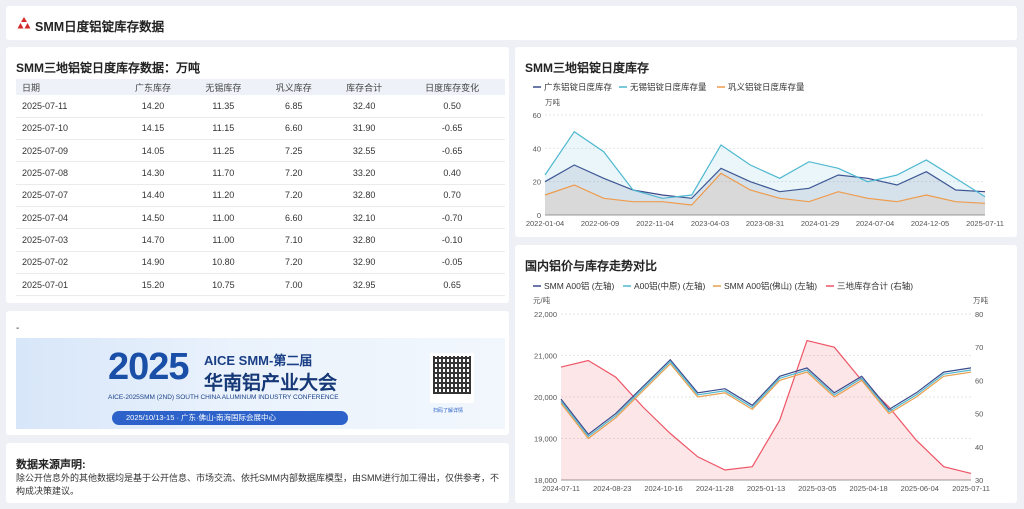  What do you see at coordinates (930, 223) in the screenshot?
I see `x-tick-label: 2024-12-05` at bounding box center [930, 223].